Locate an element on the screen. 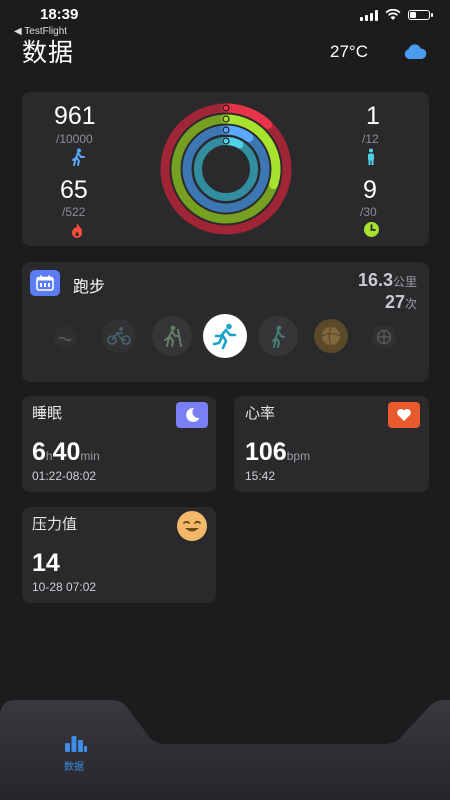 This screenshot has width=450, height=800. clock-icon is located at coordinates (371, 229).